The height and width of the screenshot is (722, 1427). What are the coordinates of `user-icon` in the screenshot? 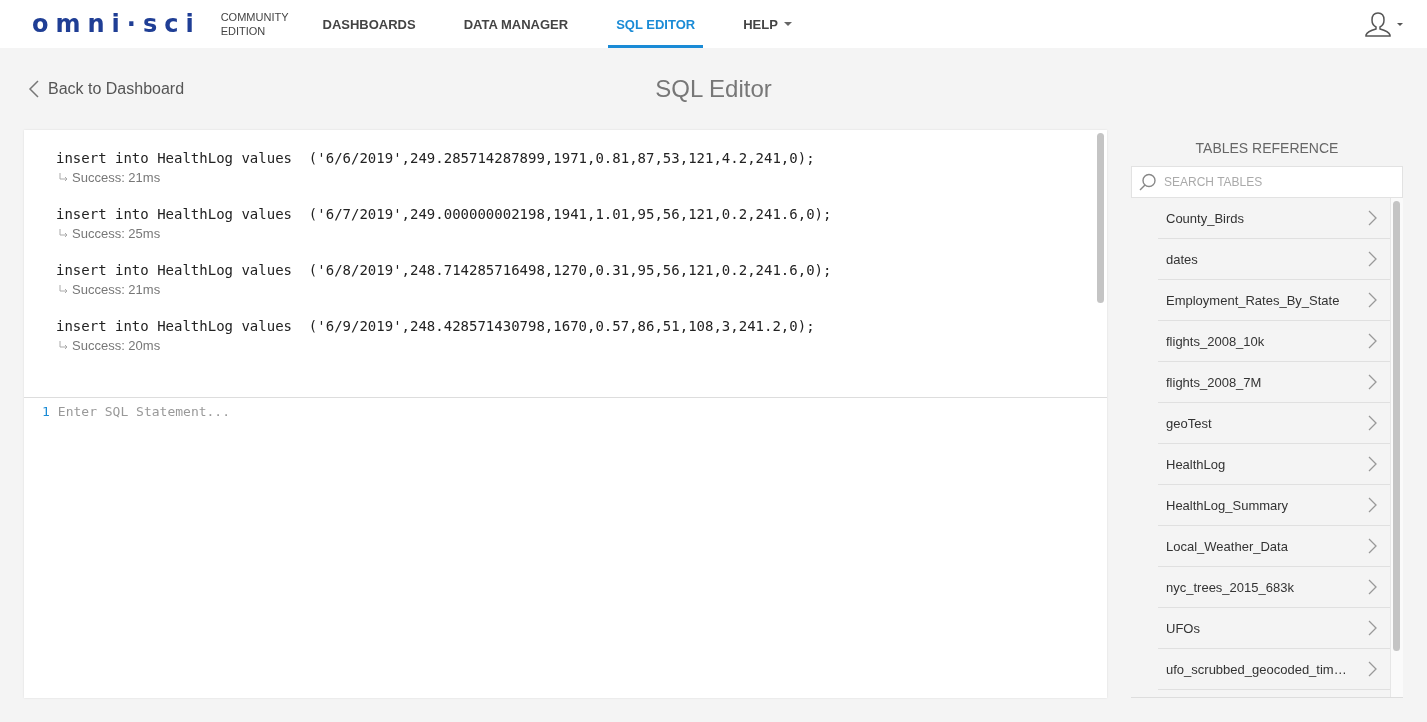 It's located at (1384, 24).